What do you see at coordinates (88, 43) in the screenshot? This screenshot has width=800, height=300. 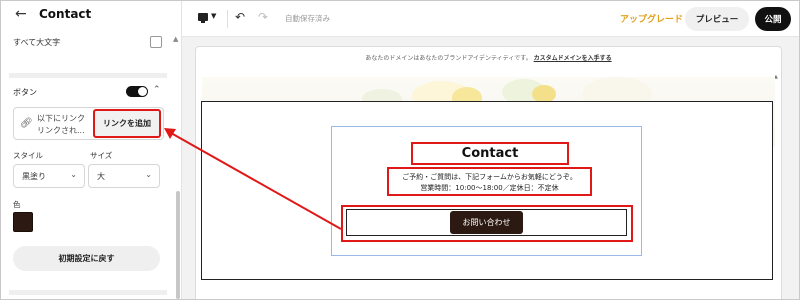 I see `all-caps-row: すべて大文字` at bounding box center [88, 43].